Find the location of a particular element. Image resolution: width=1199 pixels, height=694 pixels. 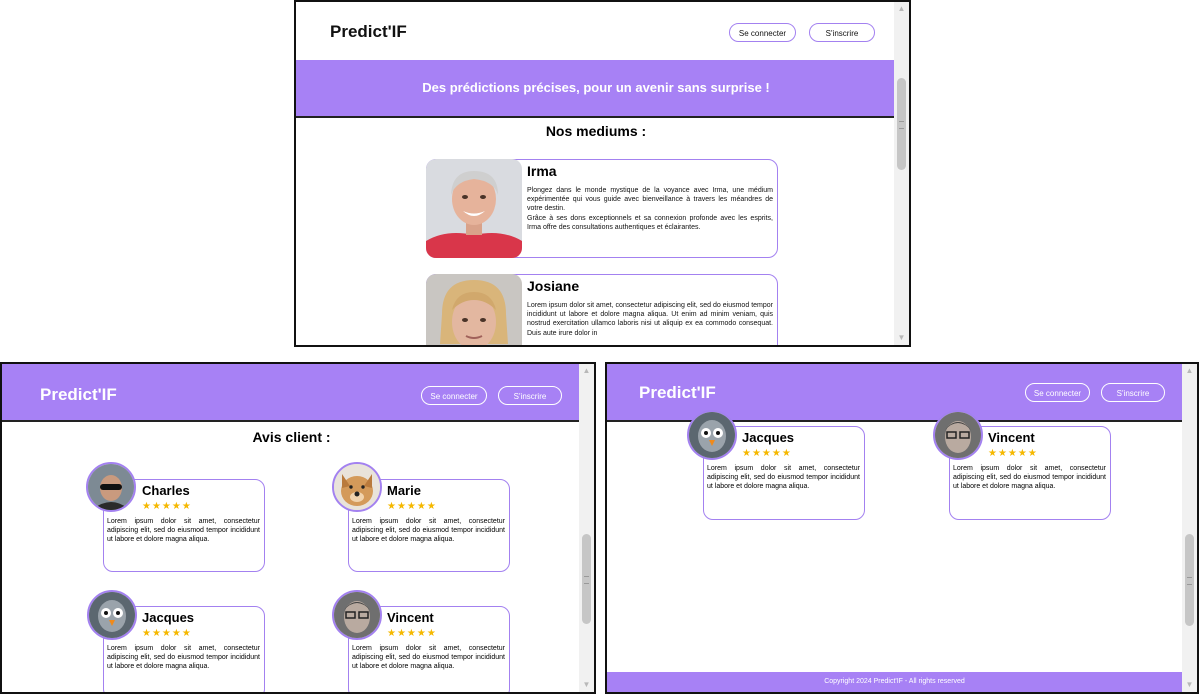

medium-name: Irma is located at coordinates (542, 171).